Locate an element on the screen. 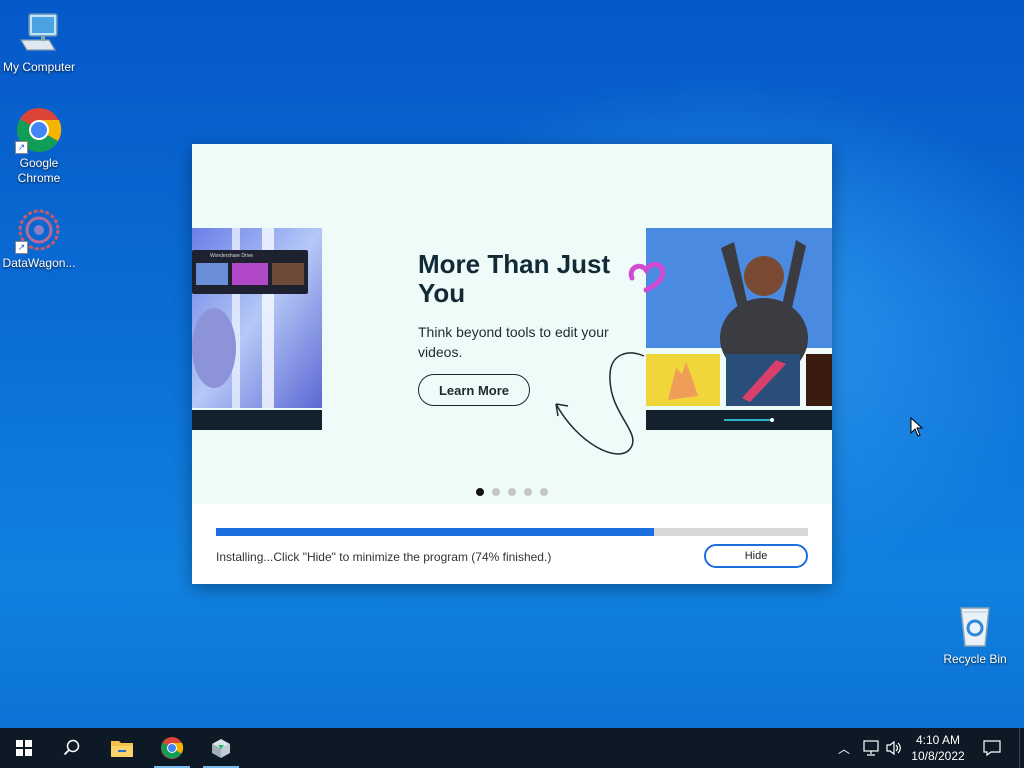 The width and height of the screenshot is (1024, 768). desktop-icon-my-computer: My Computer is located at coordinates (39, 42).